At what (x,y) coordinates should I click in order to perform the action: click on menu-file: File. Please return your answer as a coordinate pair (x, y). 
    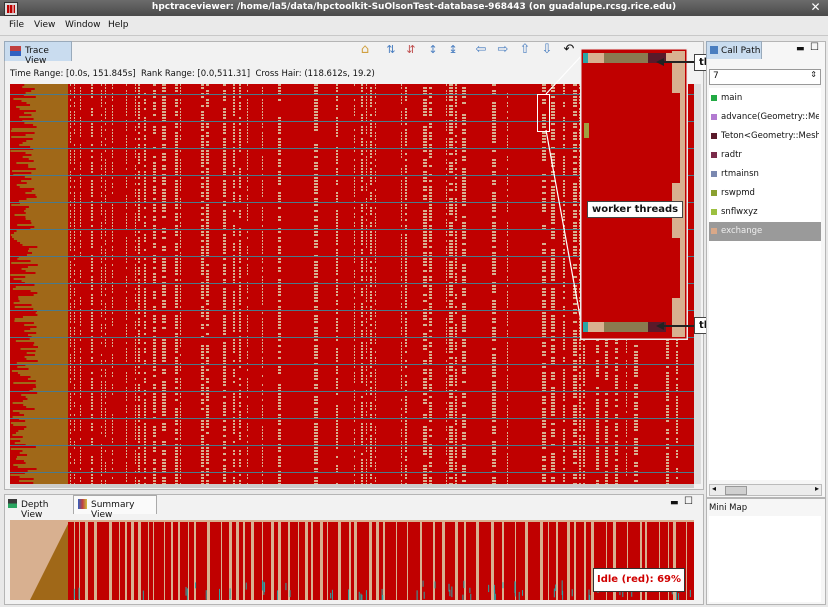
    Looking at the image, I should click on (16, 25).